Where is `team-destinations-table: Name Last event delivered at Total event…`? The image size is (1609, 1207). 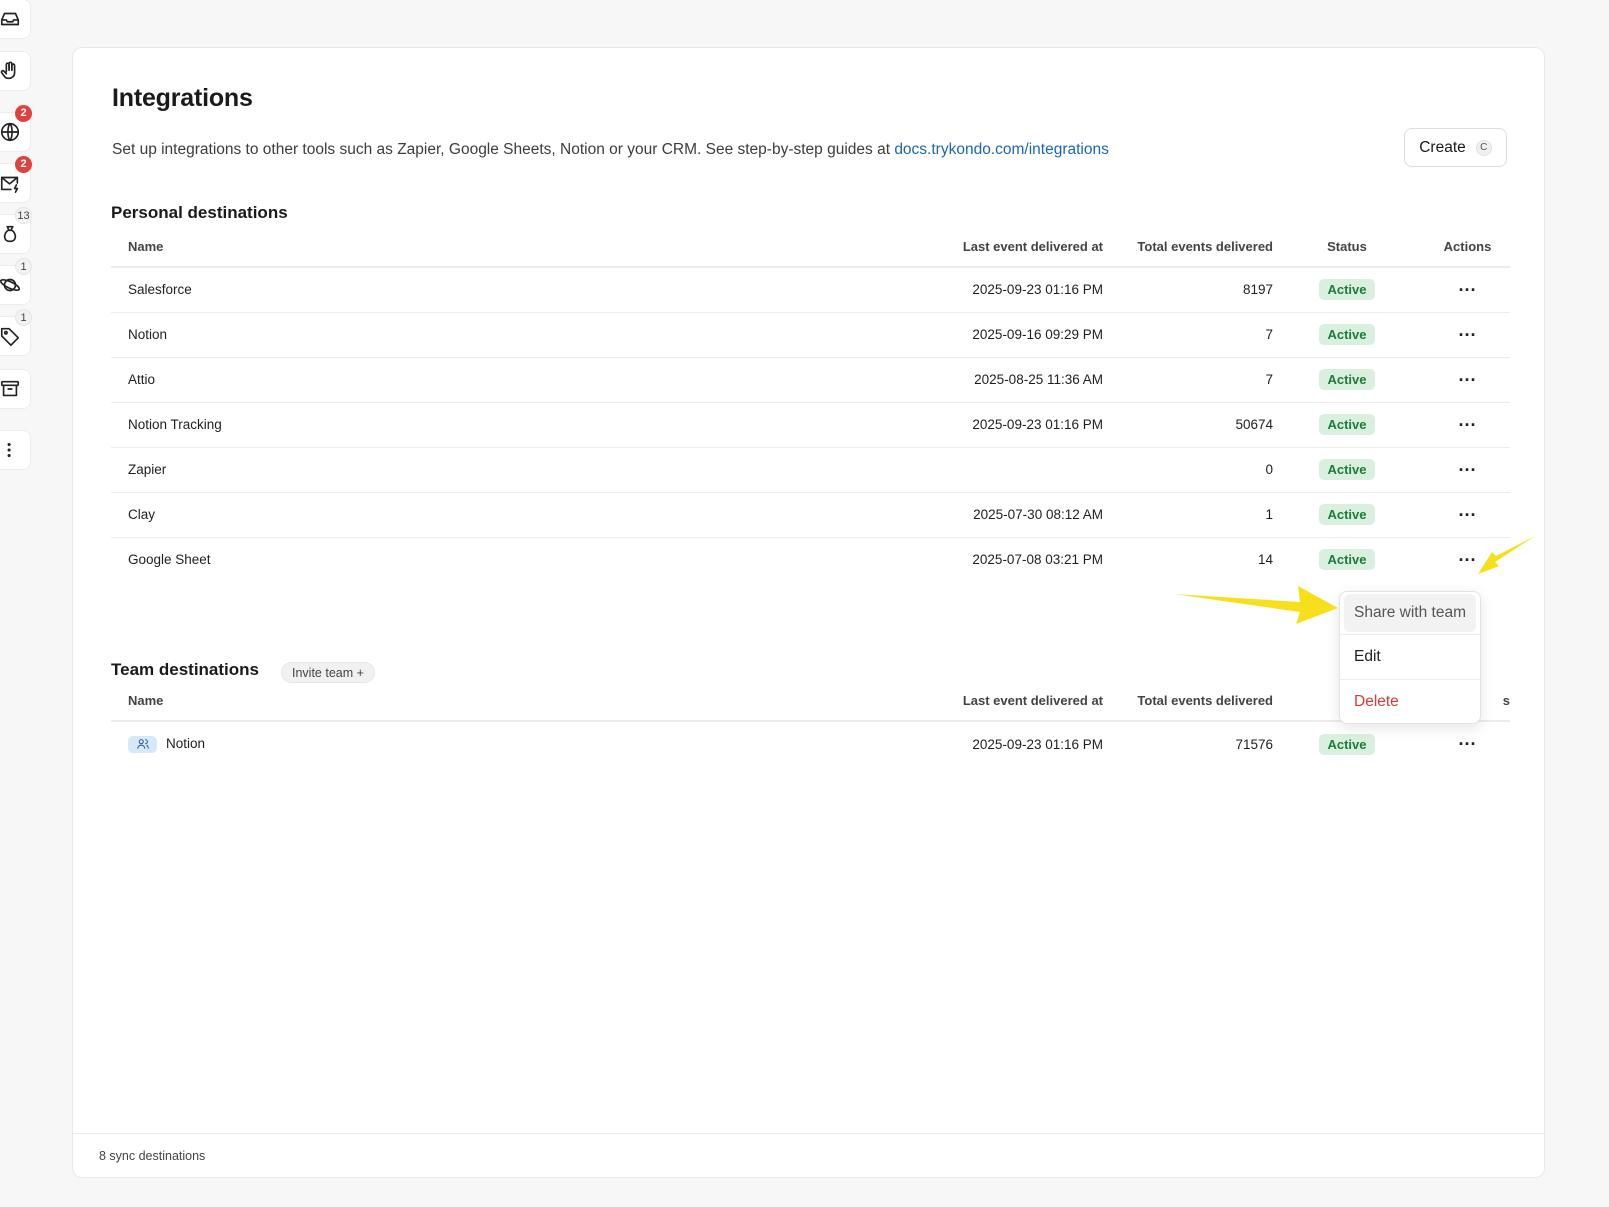
team-destinations-table: Name Last event delivered at Total event… is located at coordinates (810, 723).